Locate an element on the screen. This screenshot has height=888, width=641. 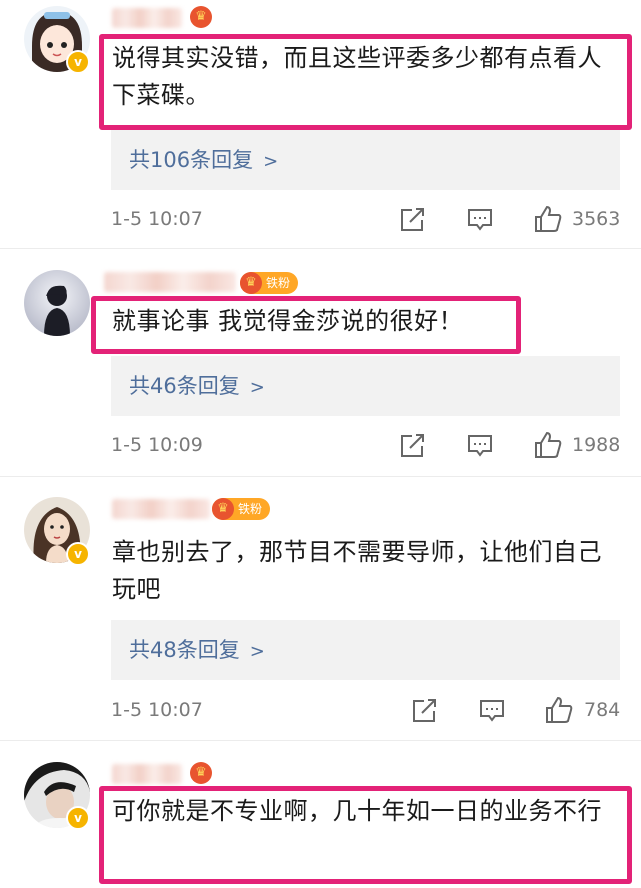
like-count: 1988 is located at coordinates (596, 445).